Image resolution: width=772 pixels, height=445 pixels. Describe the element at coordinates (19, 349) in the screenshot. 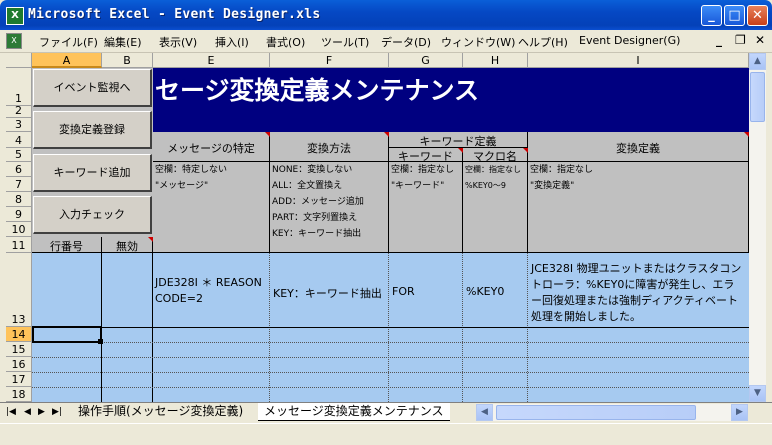

I see `row-header: 15` at that location.